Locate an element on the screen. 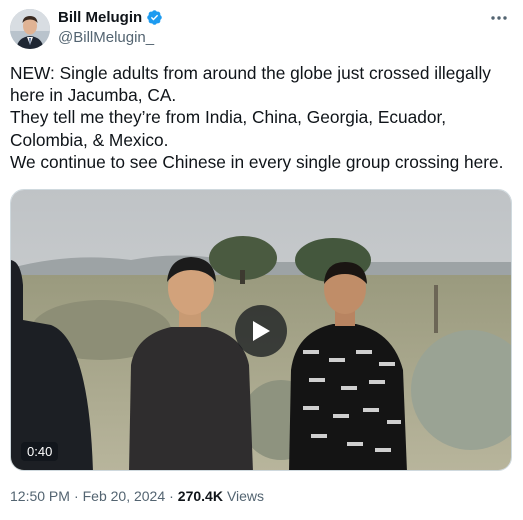  author-name: Bill Melugin is located at coordinates (100, 17).